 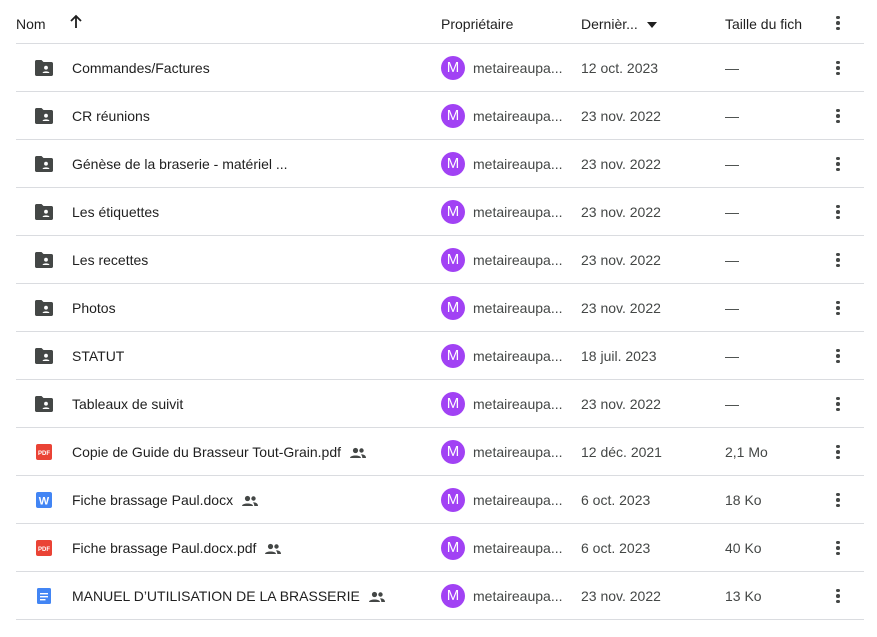 What do you see at coordinates (621, 452) in the screenshot?
I see `modified-date: 12 déc. 2021` at bounding box center [621, 452].